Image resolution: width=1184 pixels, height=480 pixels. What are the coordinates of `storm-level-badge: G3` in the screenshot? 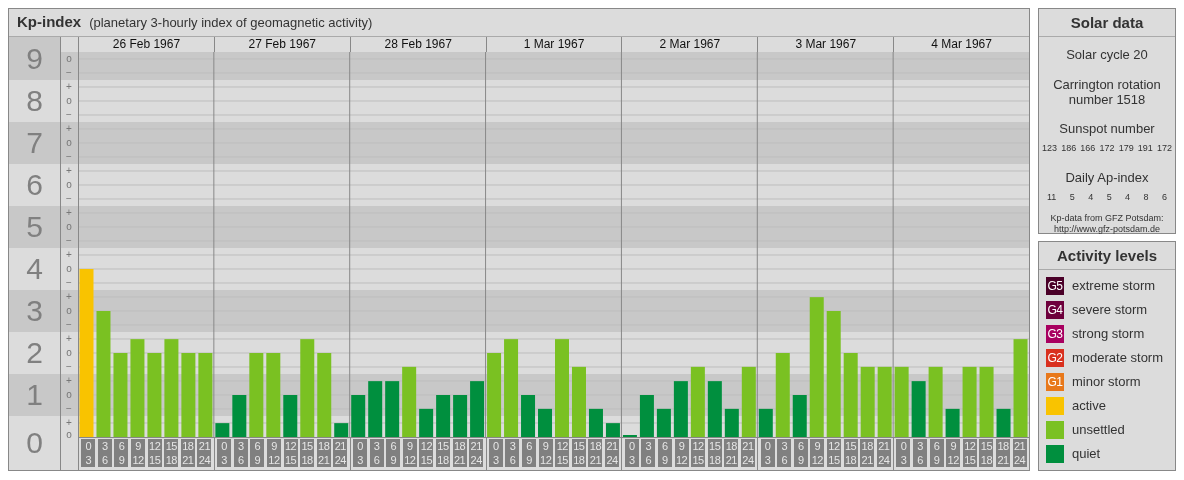 It's located at (1055, 334).